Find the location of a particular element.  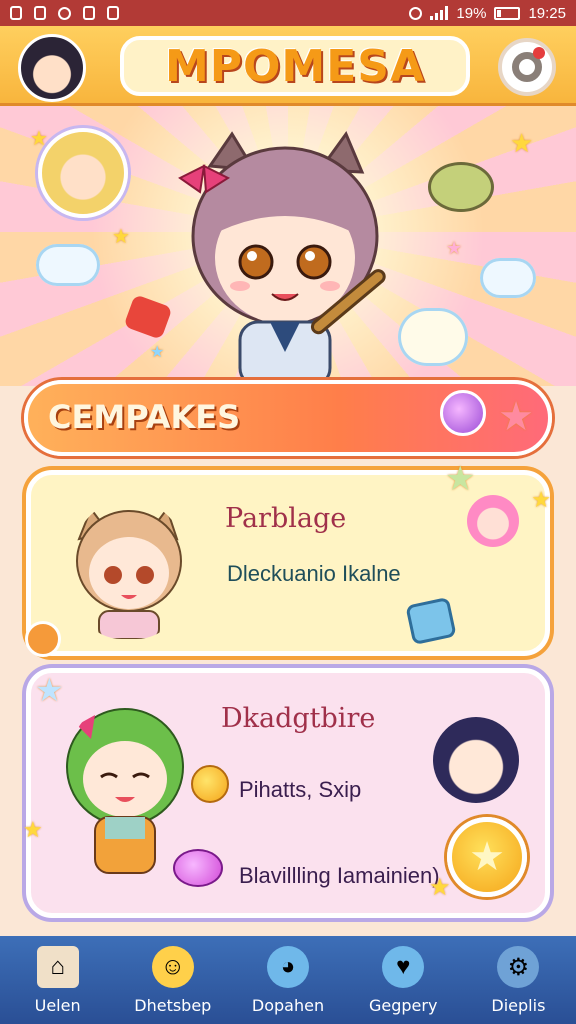

nav-item-cat: ◕ Dopahen is located at coordinates (287, 980).